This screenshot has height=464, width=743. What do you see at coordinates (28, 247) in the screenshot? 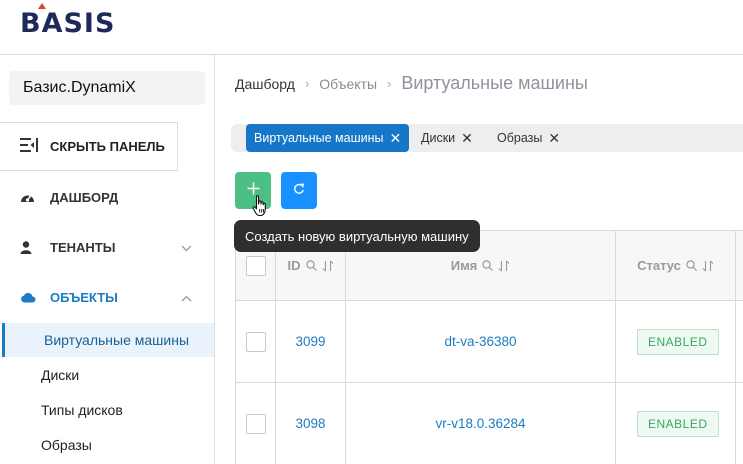
I see `user-icon` at bounding box center [28, 247].